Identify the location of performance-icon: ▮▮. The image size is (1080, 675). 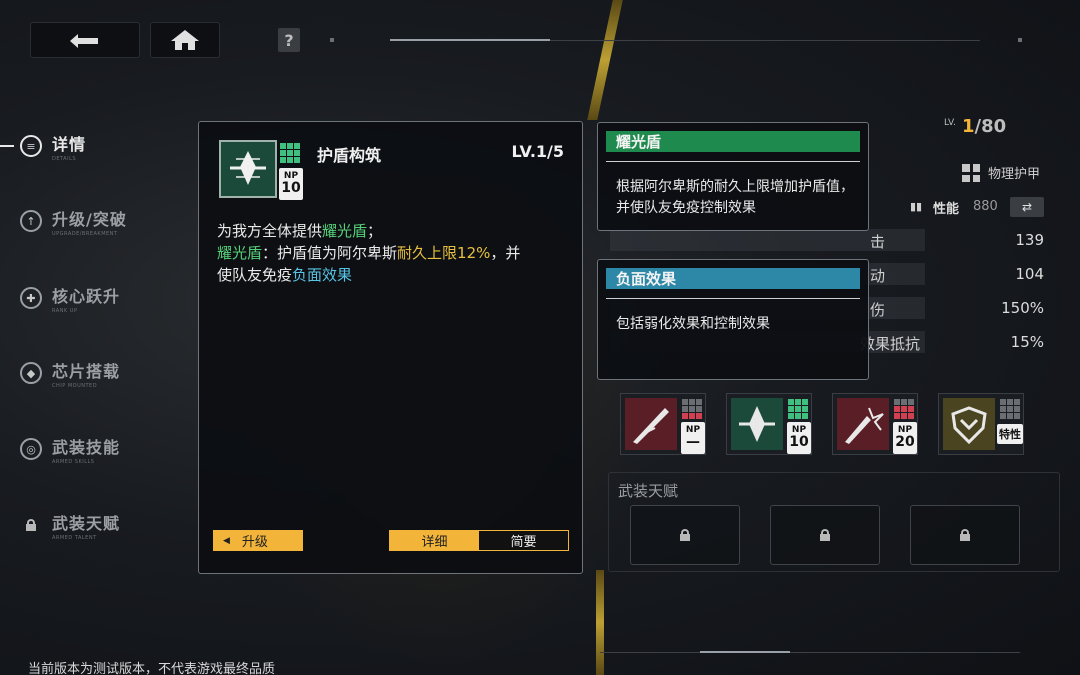
(916, 206).